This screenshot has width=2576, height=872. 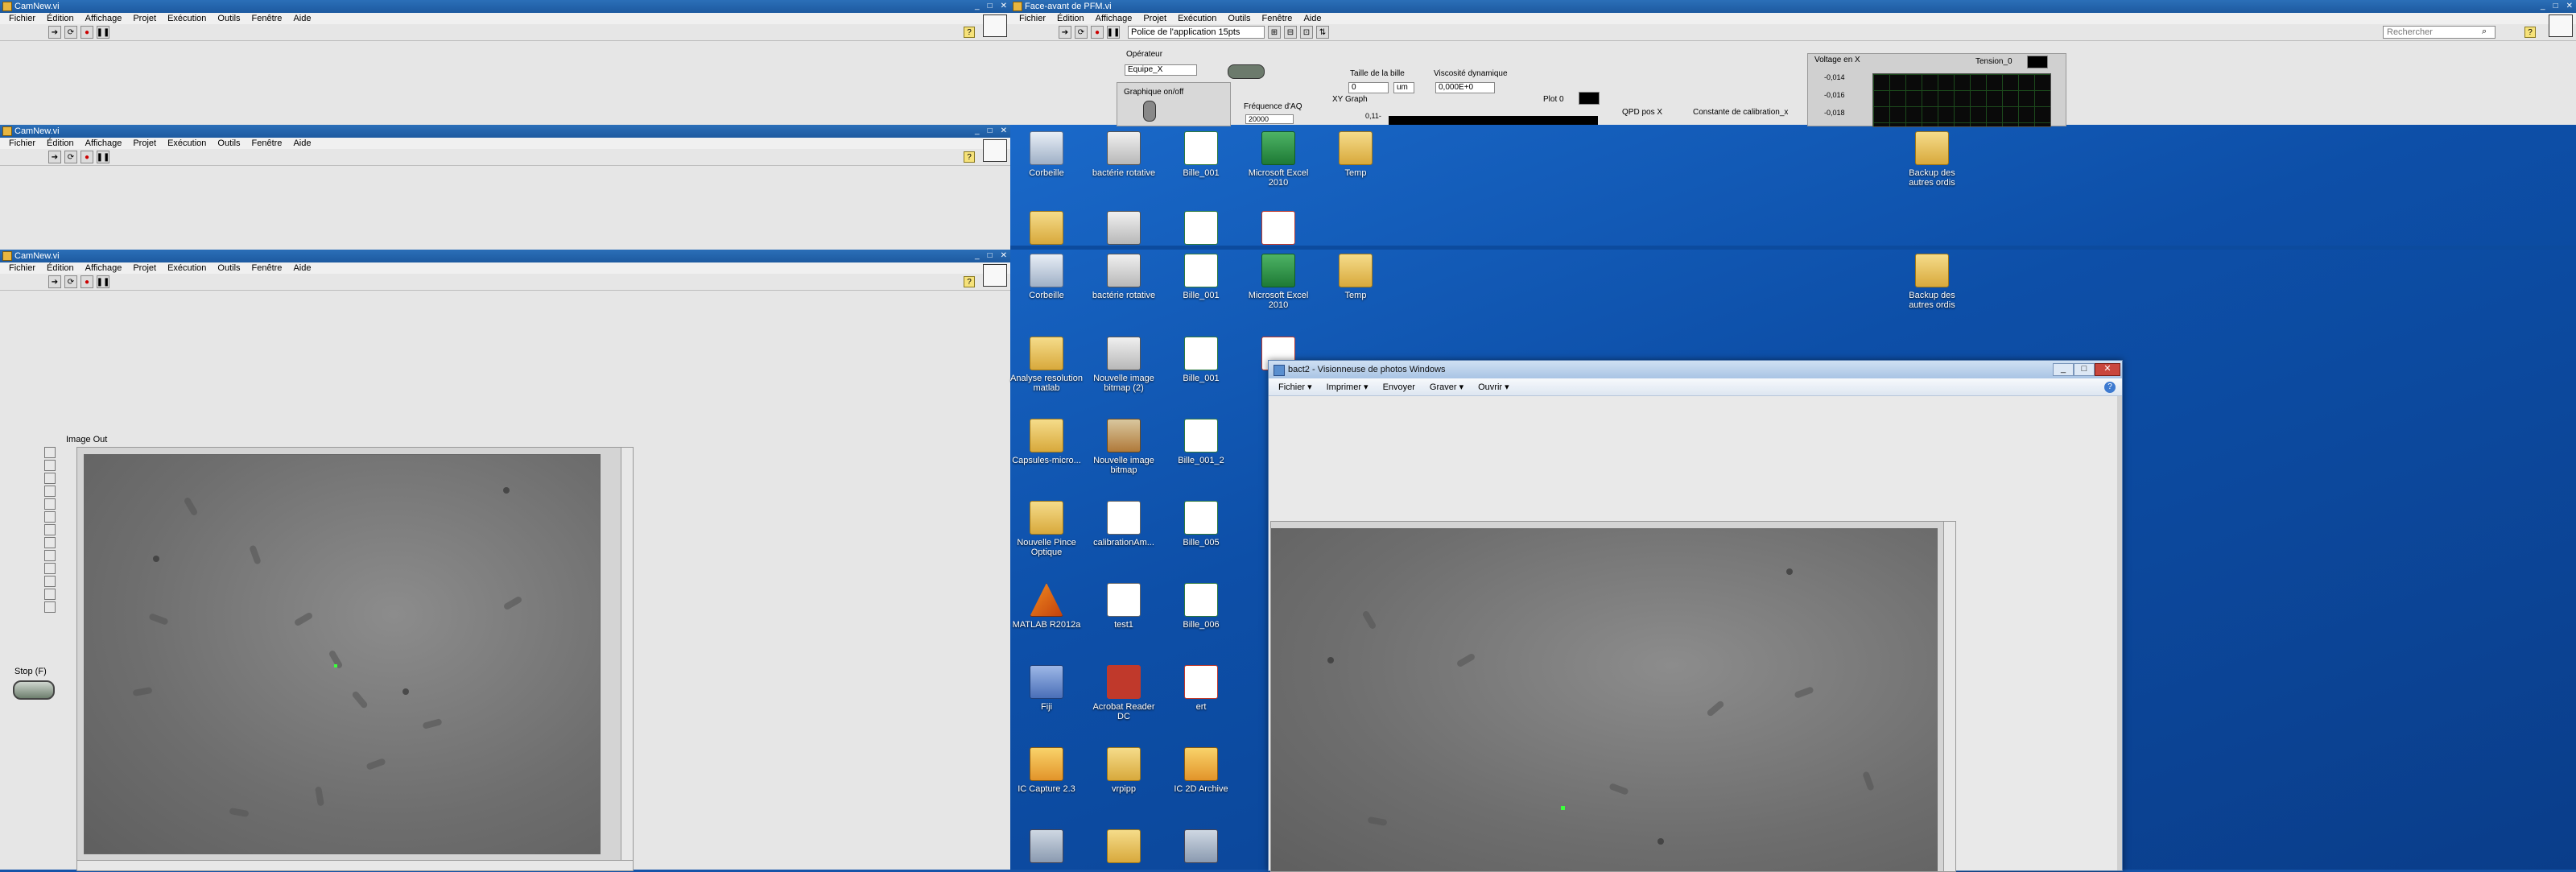 I want to click on desktop-icon: MATLAB R2012a, so click(x=1046, y=606).